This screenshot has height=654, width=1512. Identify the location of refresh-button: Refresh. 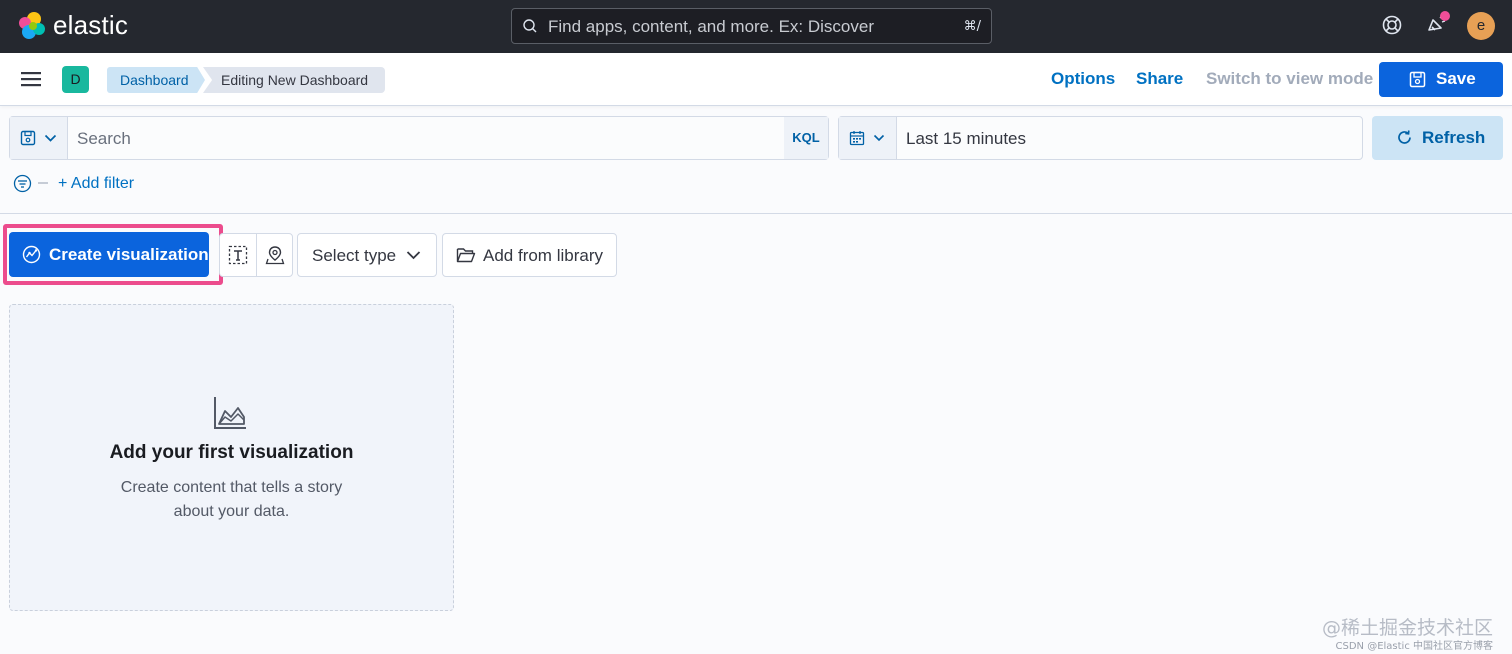
(1437, 138).